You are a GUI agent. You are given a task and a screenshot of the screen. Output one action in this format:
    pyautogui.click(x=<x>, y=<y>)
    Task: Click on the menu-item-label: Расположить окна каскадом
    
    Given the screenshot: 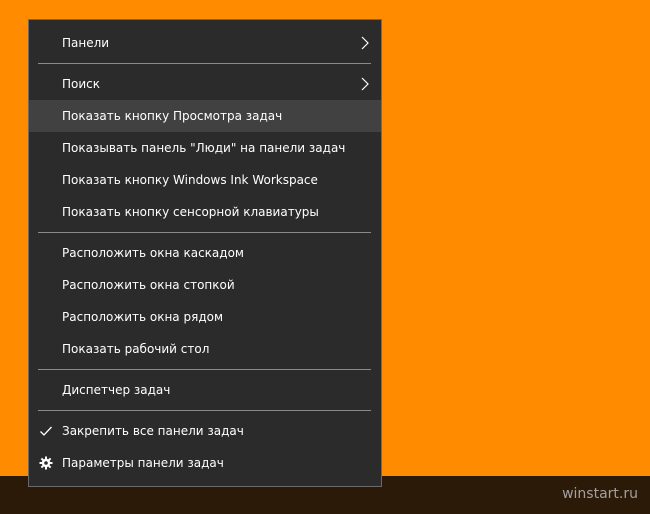 What is the action you would take?
    pyautogui.click(x=153, y=253)
    